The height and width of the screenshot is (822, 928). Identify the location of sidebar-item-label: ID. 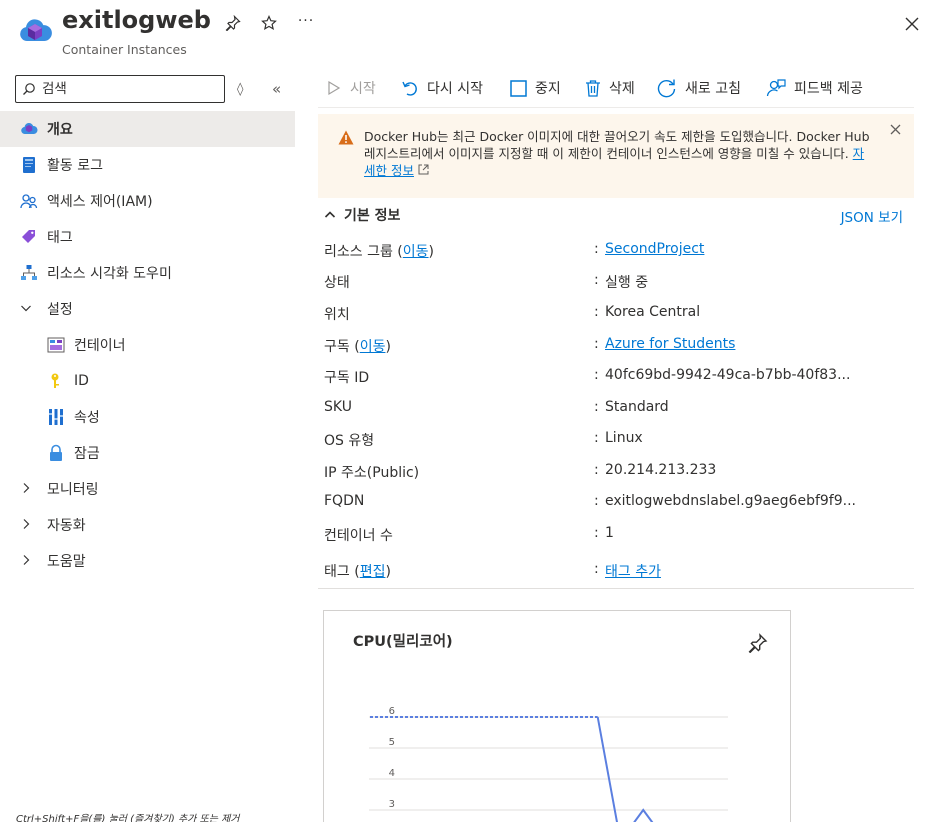
(81, 381).